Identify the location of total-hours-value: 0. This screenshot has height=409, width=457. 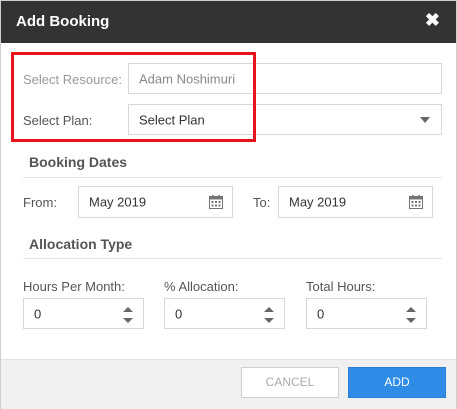
(321, 313).